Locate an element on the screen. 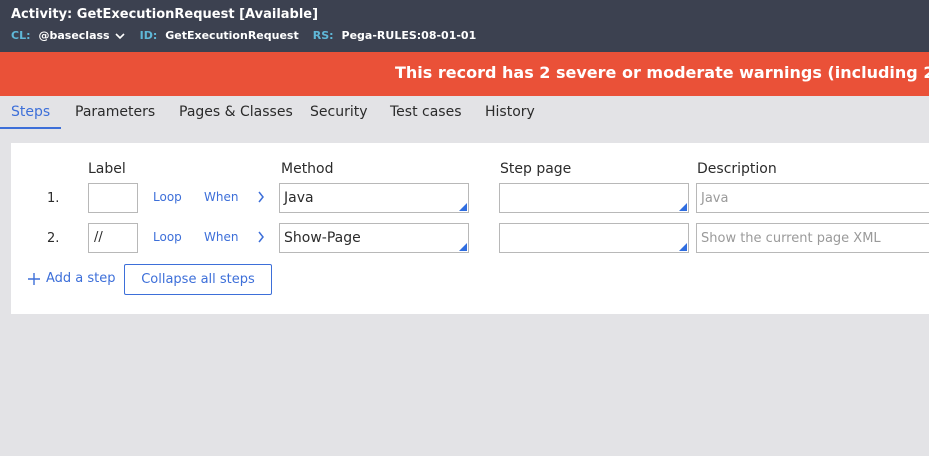  step-label-input: // is located at coordinates (113, 238).